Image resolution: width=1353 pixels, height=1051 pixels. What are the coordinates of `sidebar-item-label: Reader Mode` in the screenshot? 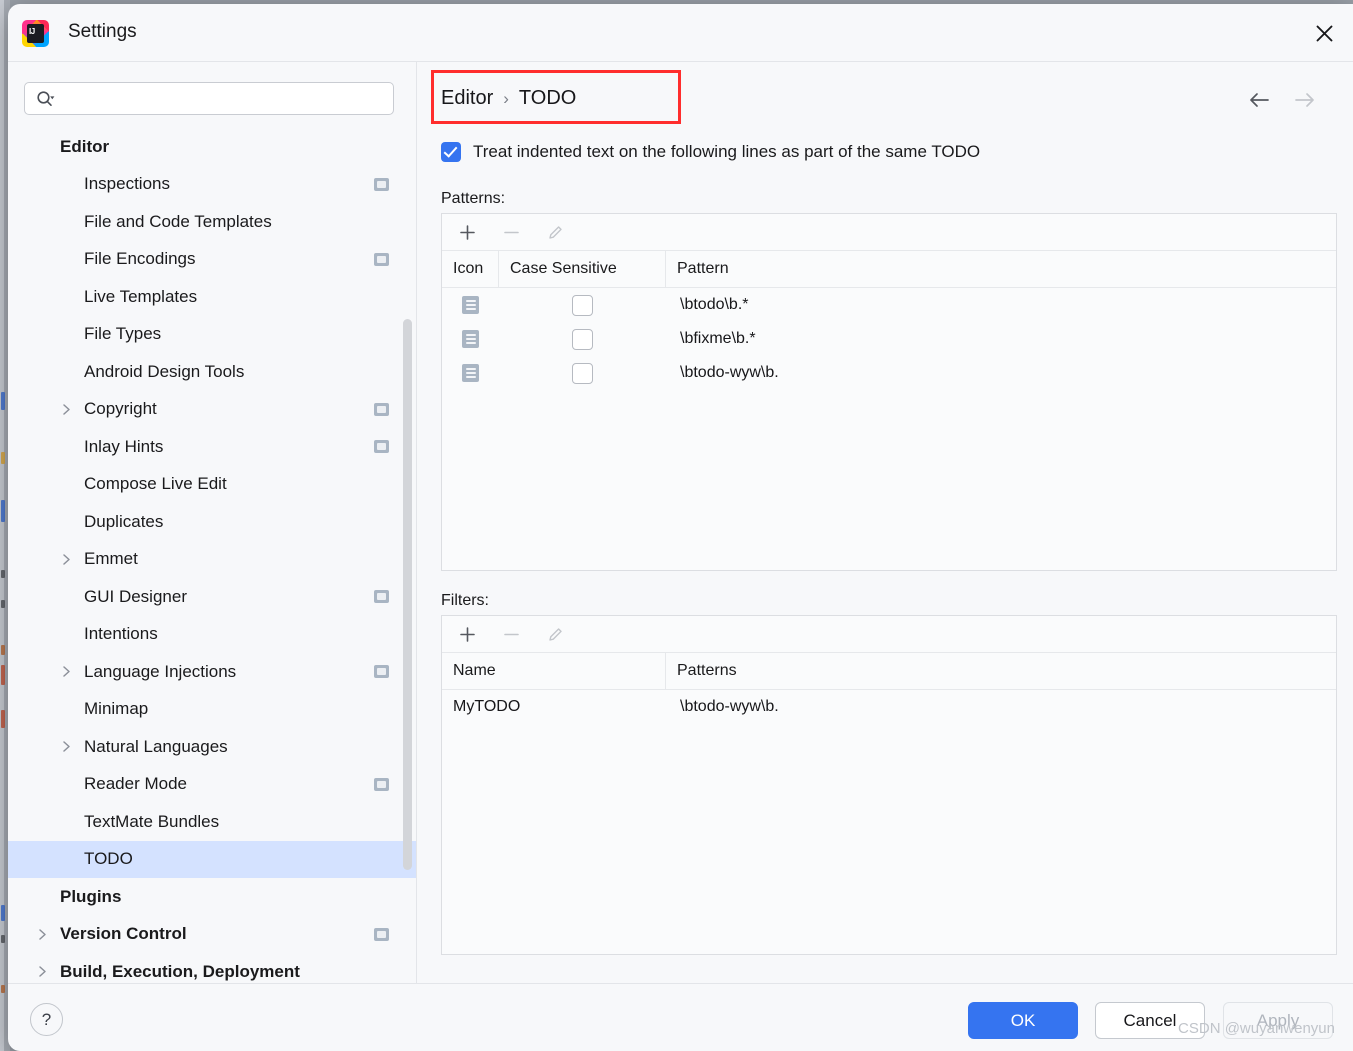 It's located at (136, 784).